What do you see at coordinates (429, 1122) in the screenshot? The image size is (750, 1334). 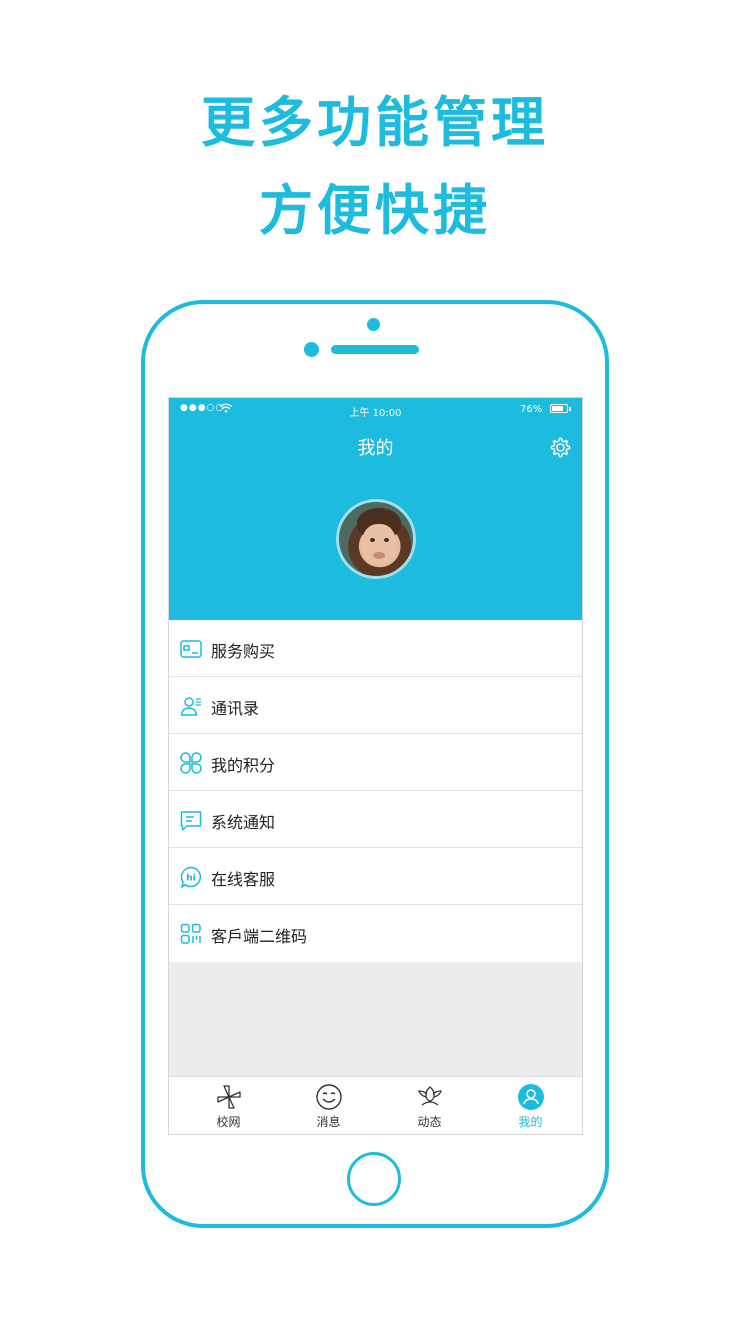 I see `tab-label: 动态` at bounding box center [429, 1122].